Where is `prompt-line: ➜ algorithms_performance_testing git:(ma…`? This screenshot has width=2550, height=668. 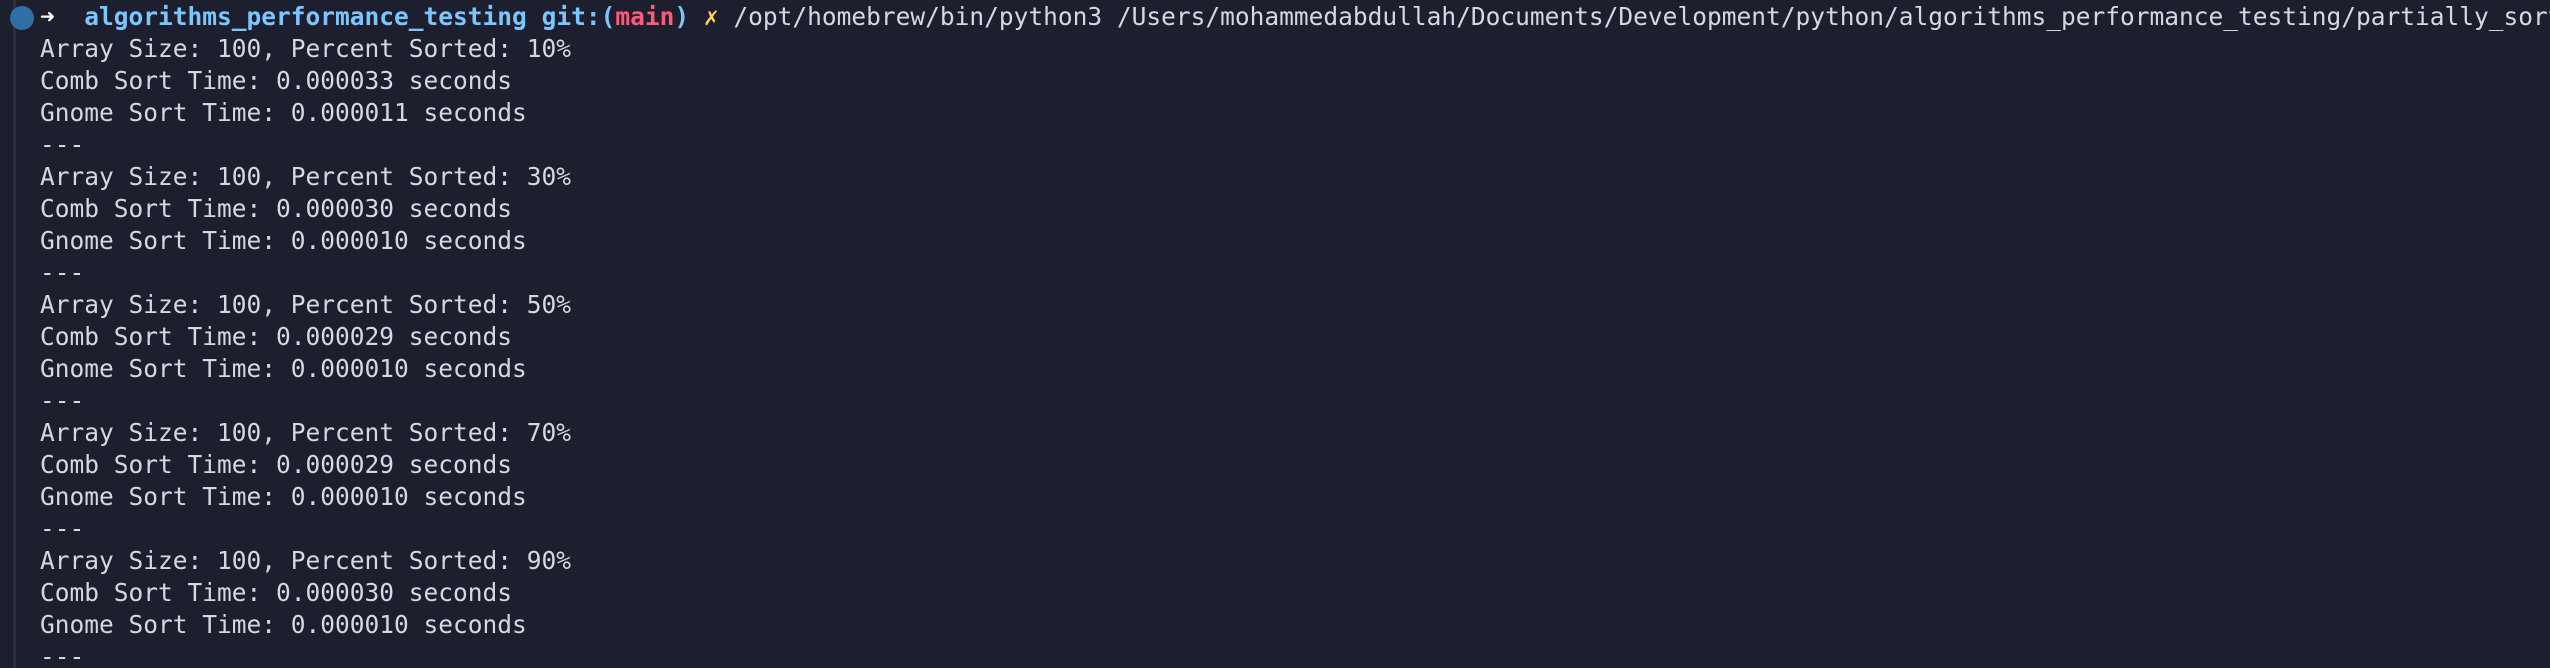 prompt-line: ➜ algorithms_performance_testing git:(ma… is located at coordinates (1275, 17).